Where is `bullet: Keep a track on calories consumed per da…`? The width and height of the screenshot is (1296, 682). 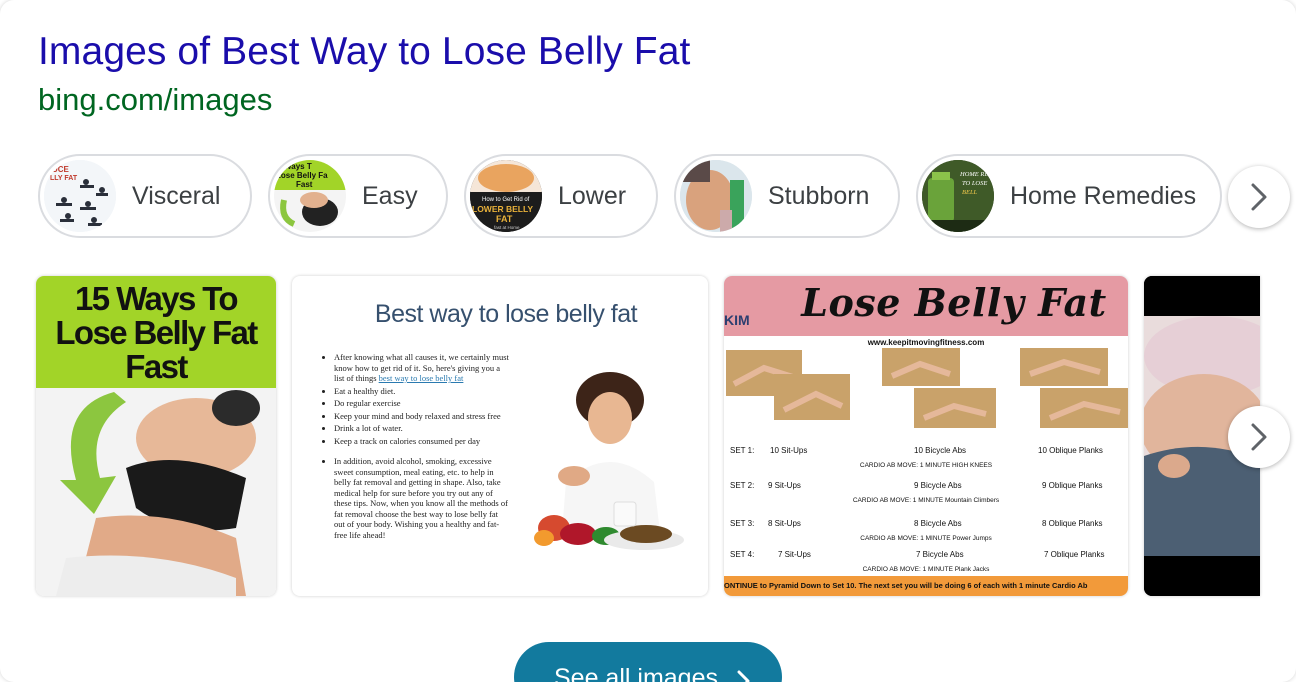 bullet: Keep a track on calories consumed per da… is located at coordinates (422, 441).